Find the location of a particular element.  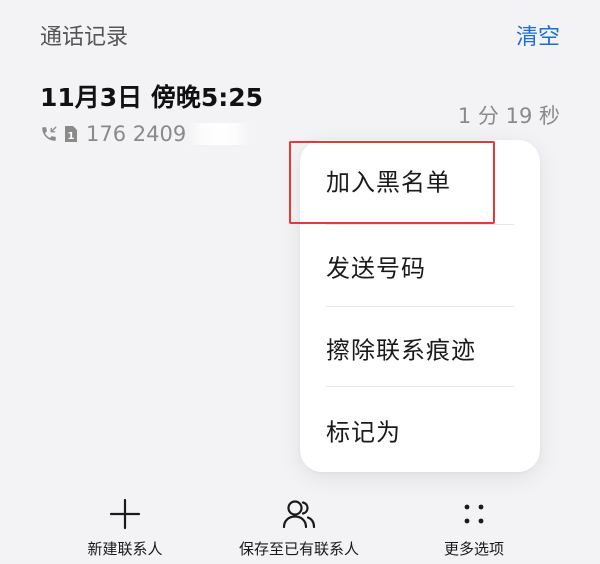

phone-number: 176 2409 is located at coordinates (136, 134).